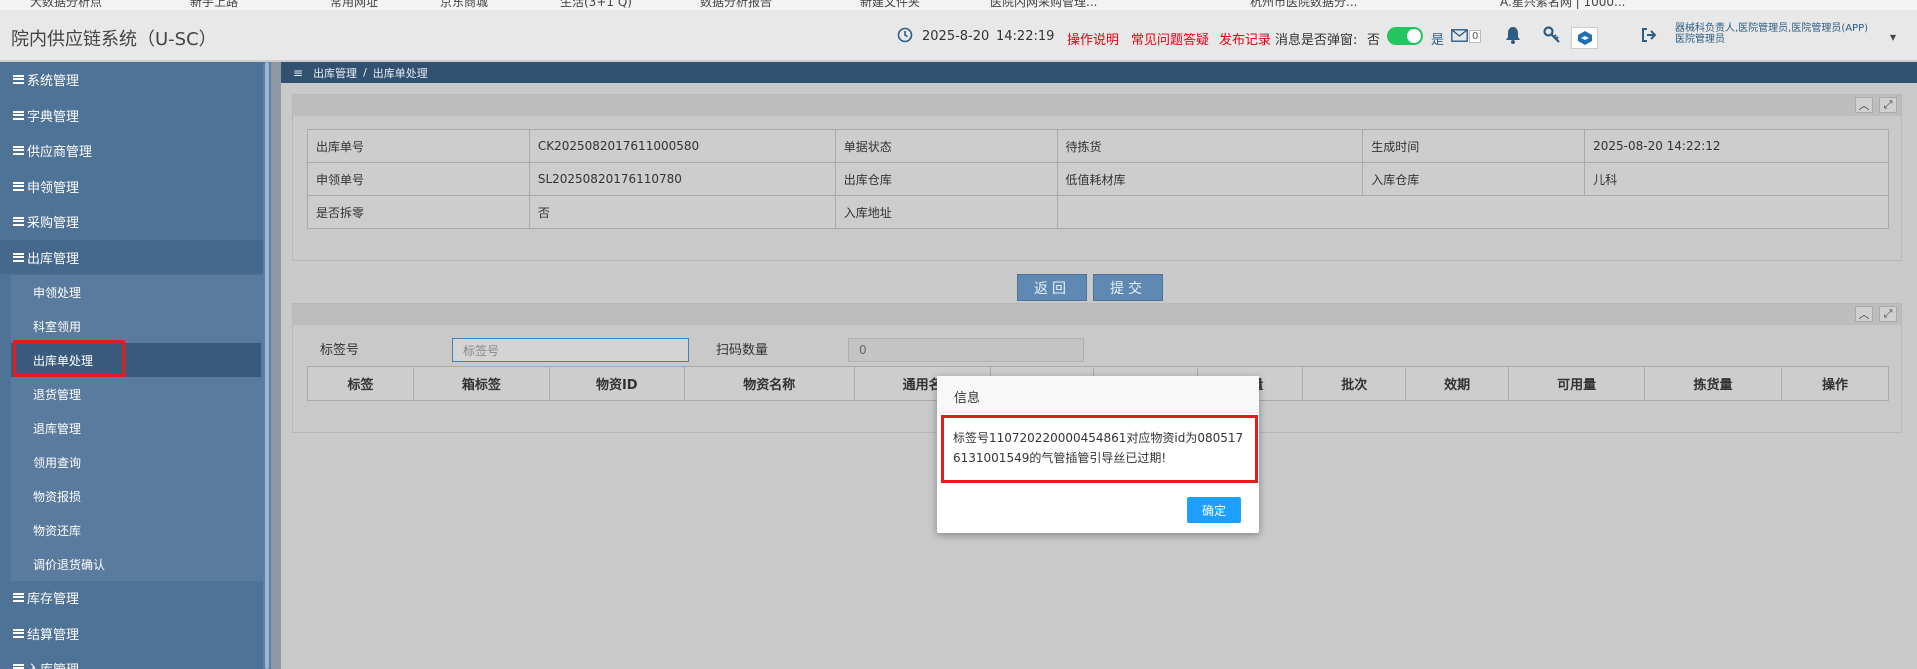 Image resolution: width=1917 pixels, height=669 pixels. Describe the element at coordinates (1893, 37) in the screenshot. I see `chevron-down-icon: ▾` at that location.